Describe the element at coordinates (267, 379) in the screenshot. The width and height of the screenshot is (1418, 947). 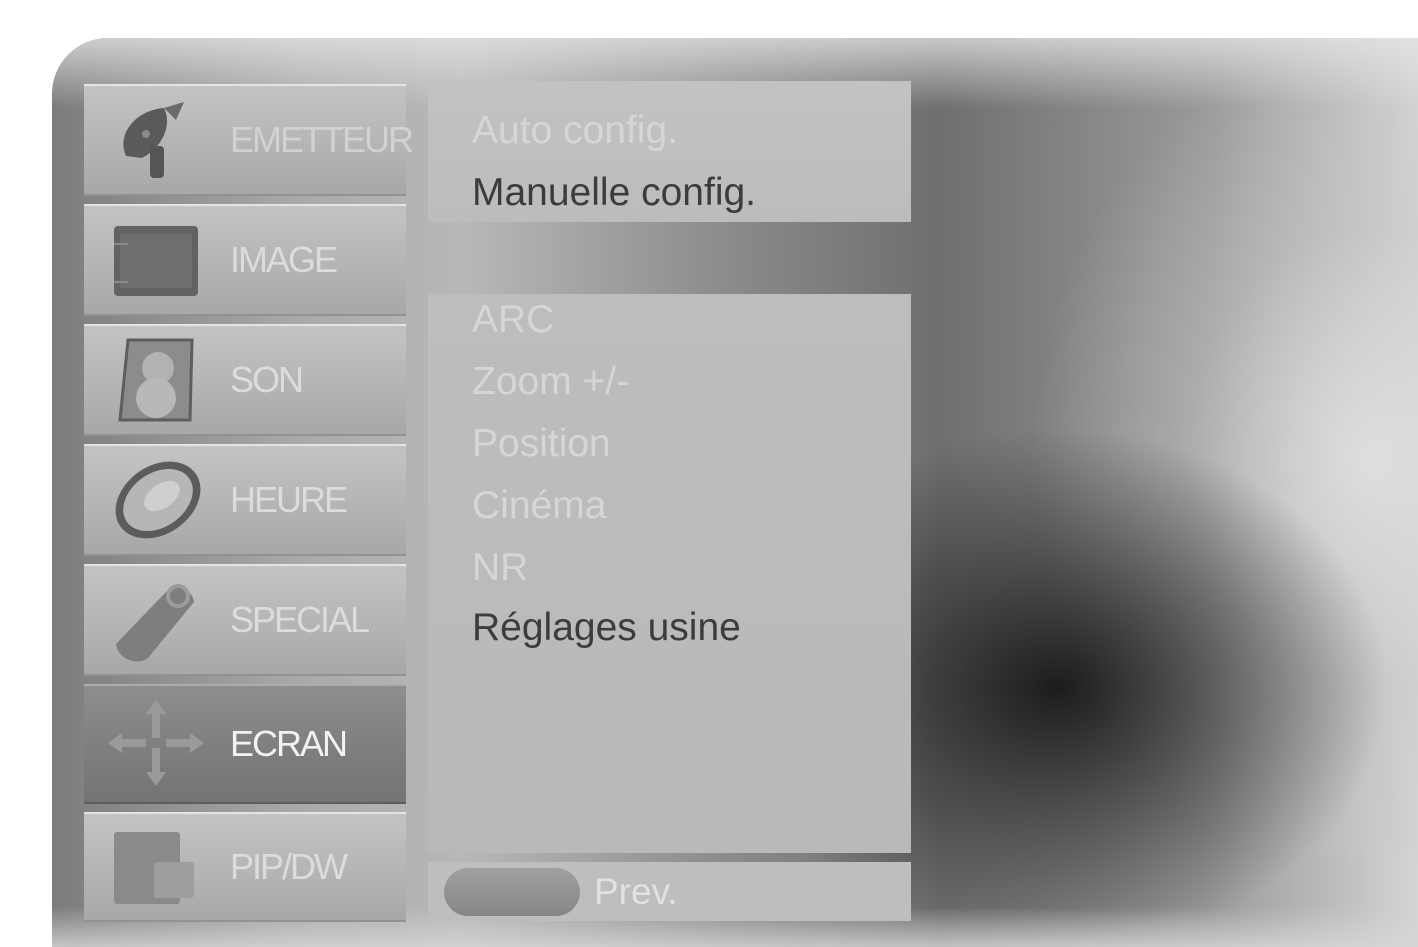
I see `sidebar-item-label: SON` at that location.